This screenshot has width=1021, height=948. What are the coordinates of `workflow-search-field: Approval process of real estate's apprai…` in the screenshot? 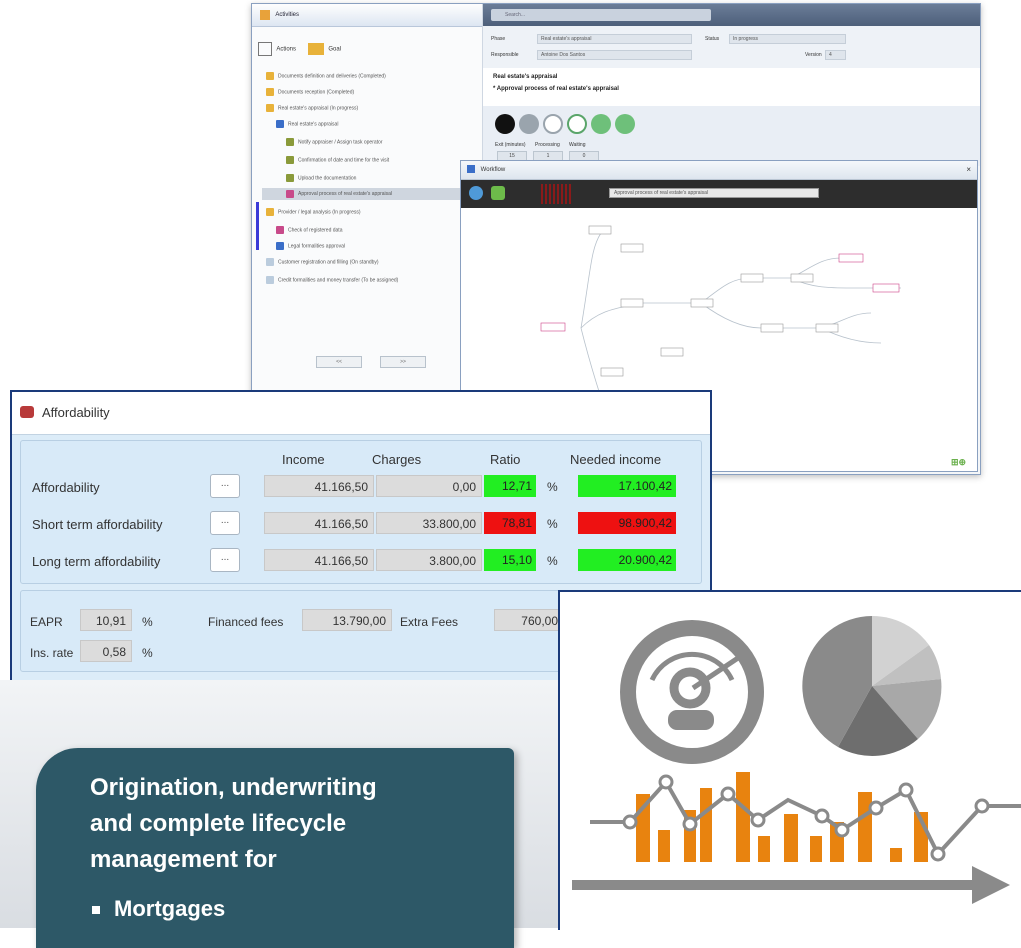 It's located at (714, 193).